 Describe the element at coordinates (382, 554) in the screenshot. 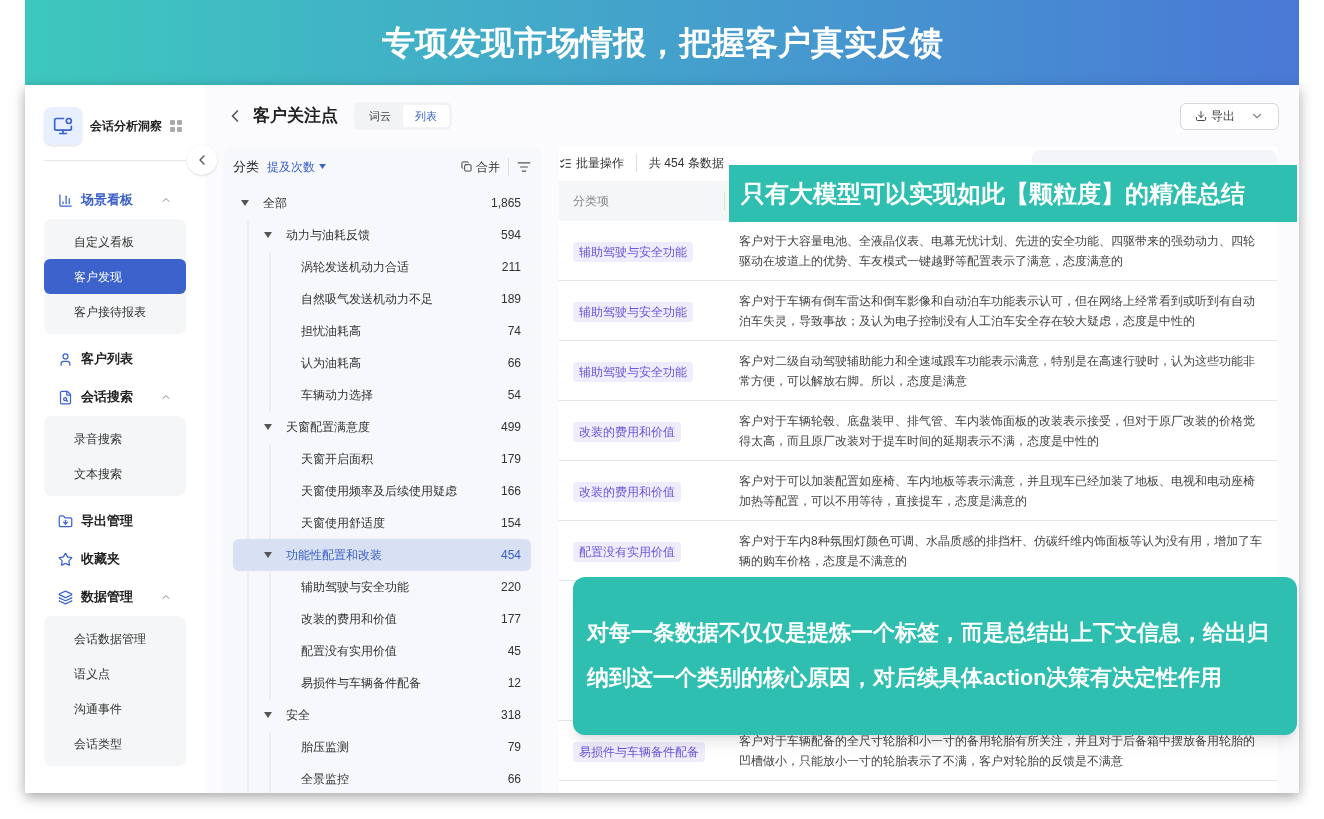

I see `tree-item: 功能性配置和改装 454` at that location.